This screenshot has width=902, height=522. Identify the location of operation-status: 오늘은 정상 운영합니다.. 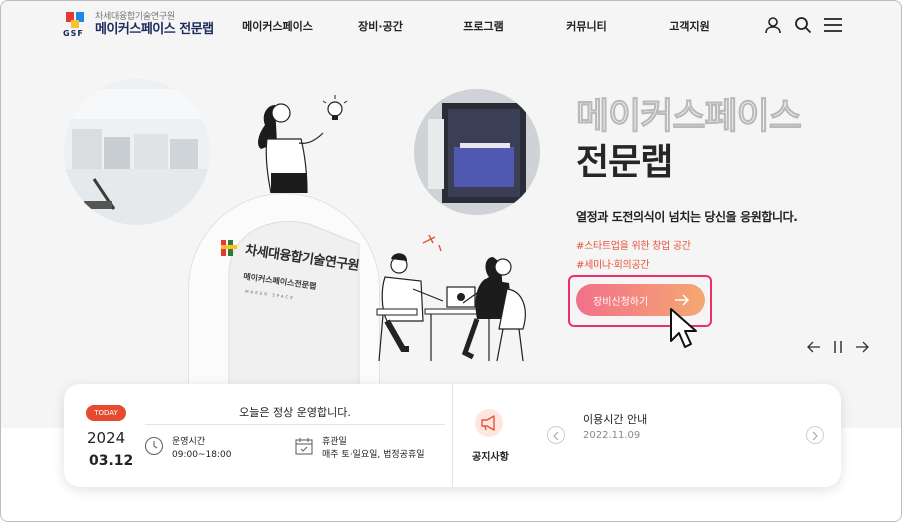
(295, 412).